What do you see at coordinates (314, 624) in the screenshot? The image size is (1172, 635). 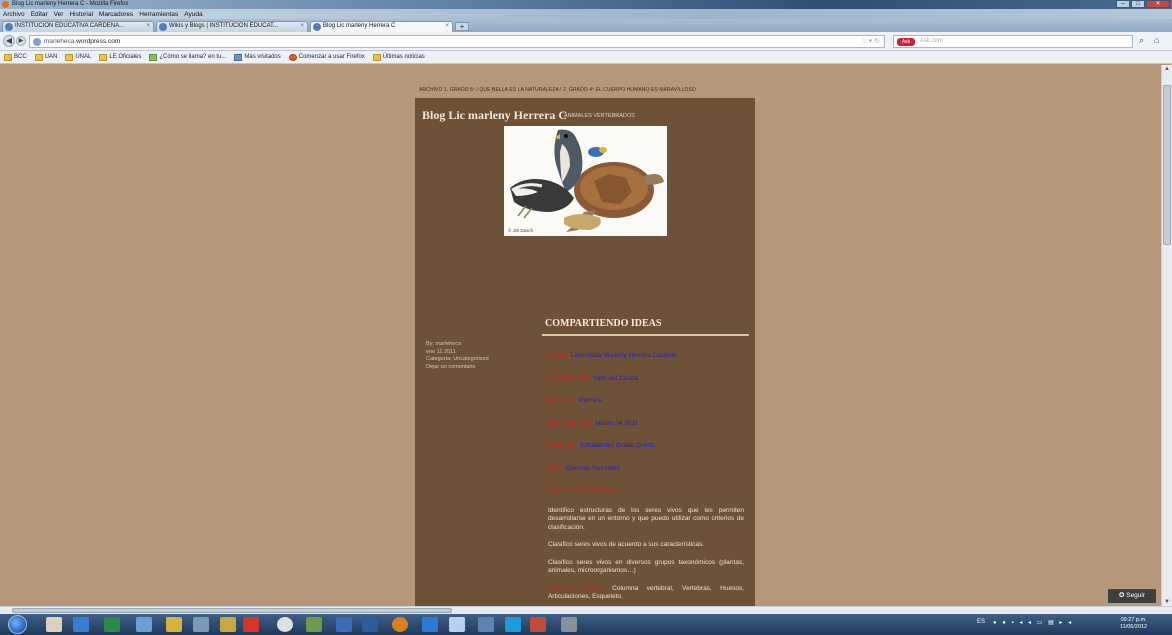 I see `publisher-taskbar-icon` at bounding box center [314, 624].